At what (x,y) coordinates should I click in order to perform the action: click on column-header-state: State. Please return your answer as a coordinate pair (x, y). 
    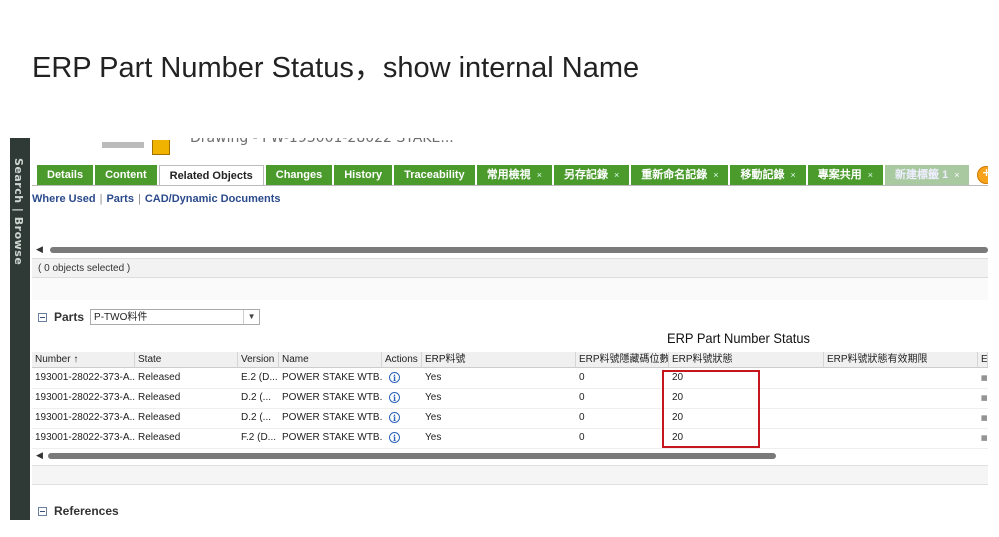
    Looking at the image, I should click on (186, 360).